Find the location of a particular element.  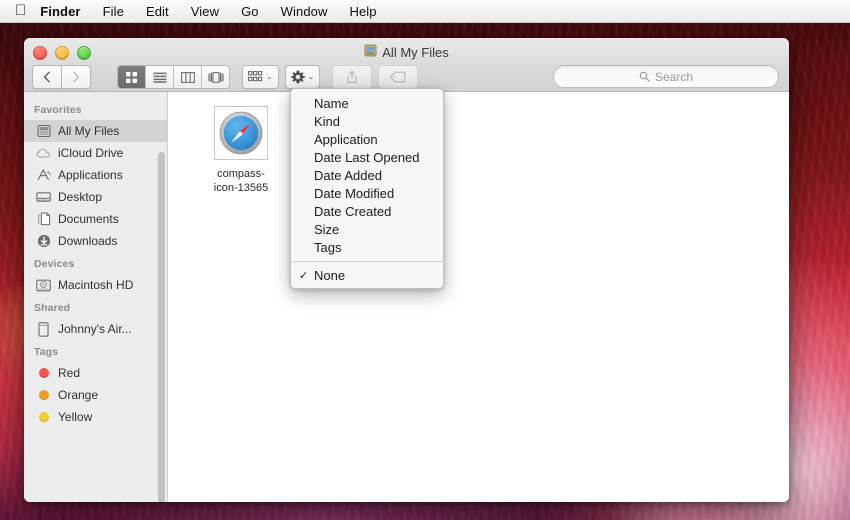

sidebar-item-downloads: Downloads is located at coordinates (95, 241).